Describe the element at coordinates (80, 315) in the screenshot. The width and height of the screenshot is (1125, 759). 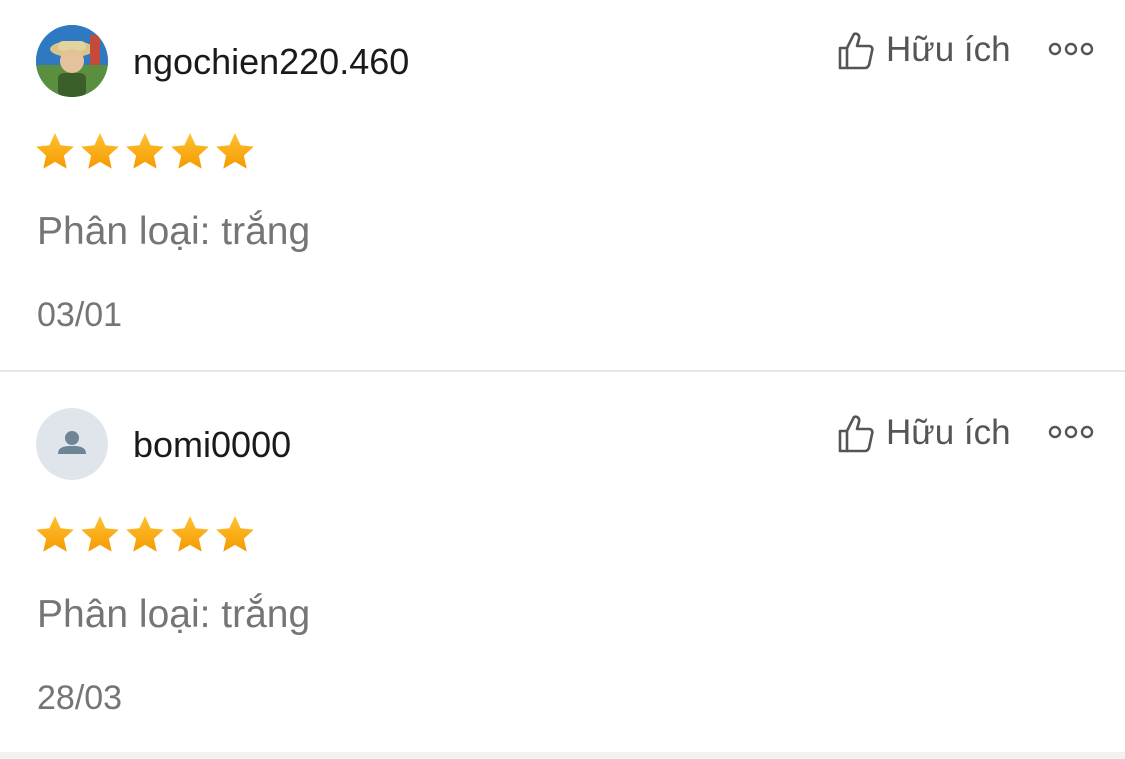
I see `review-date: 03/01` at that location.